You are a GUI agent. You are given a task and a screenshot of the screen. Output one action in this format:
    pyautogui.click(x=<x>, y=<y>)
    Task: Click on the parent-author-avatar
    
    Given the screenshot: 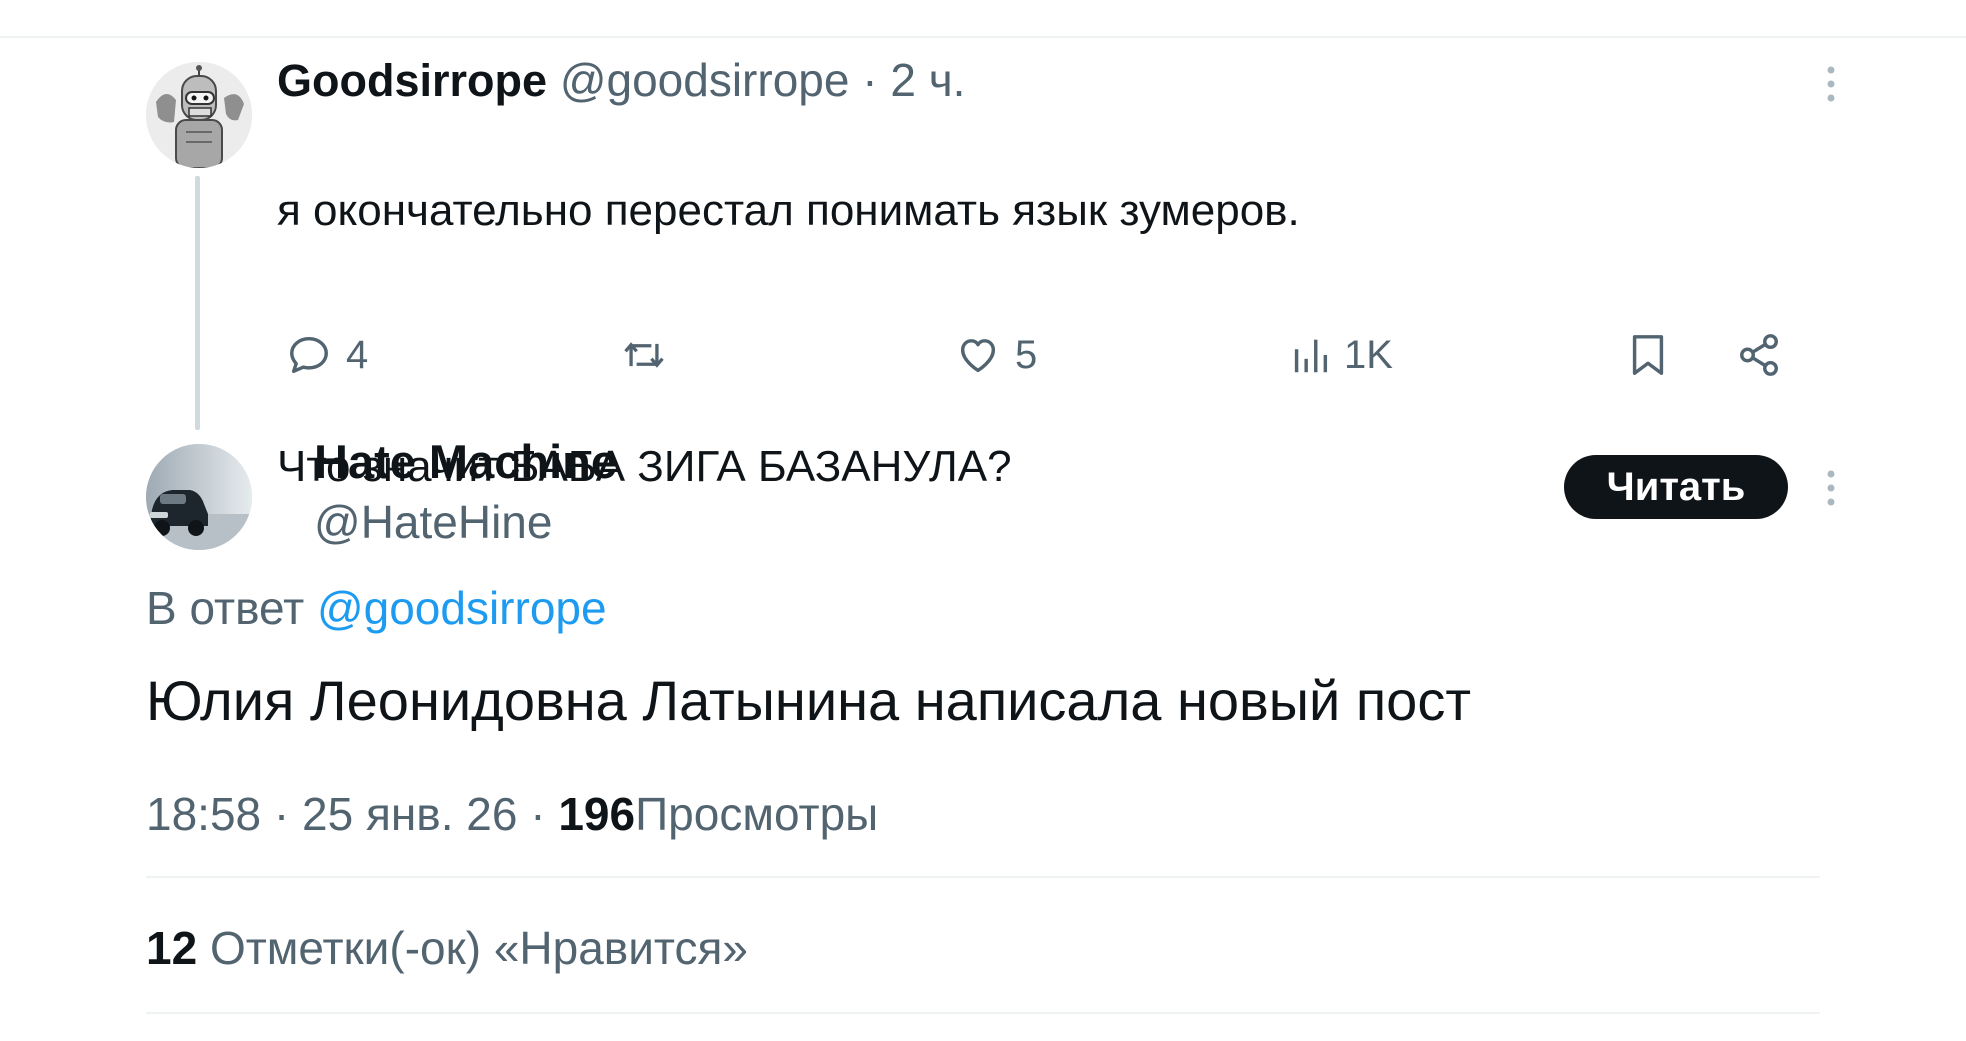 What is the action you would take?
    pyautogui.click(x=199, y=115)
    